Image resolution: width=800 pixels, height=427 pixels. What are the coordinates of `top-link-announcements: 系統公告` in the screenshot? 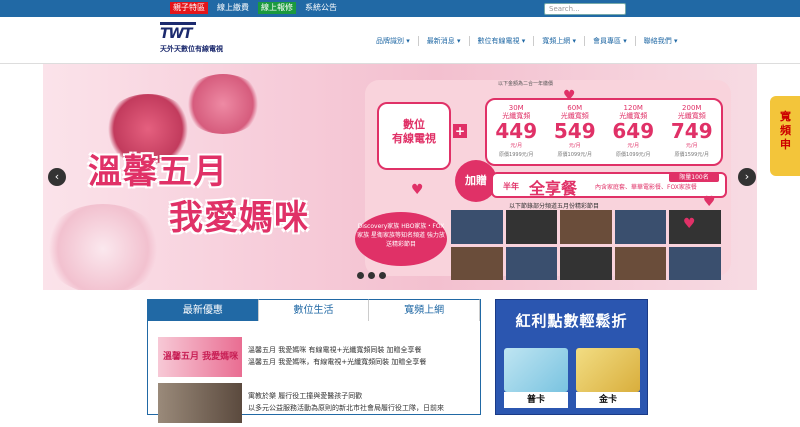 It's located at (321, 8).